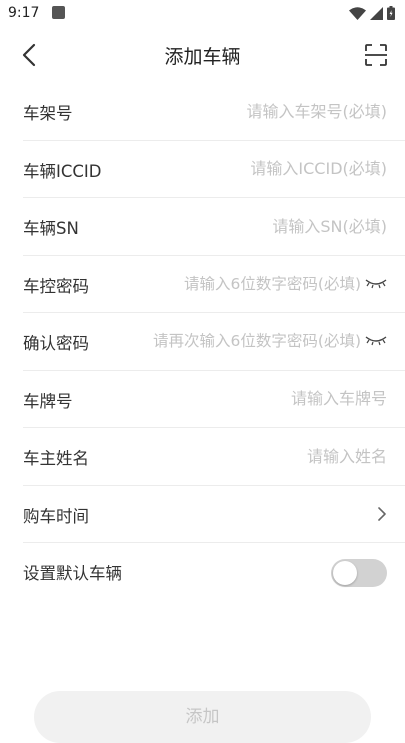  Describe the element at coordinates (58, 12) in the screenshot. I see `notification-icon` at that location.